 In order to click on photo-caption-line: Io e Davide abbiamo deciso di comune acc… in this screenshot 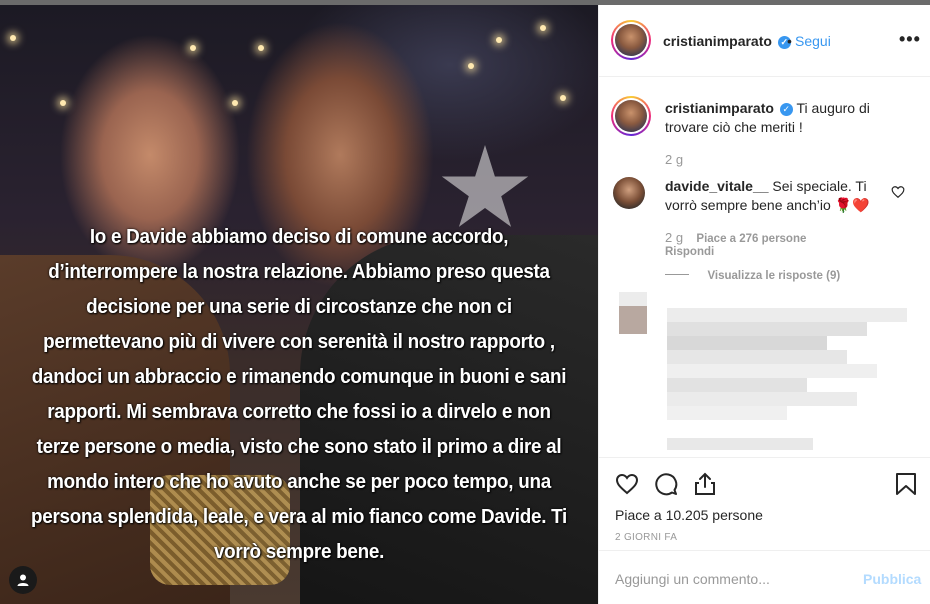, I will do `click(299, 236)`.